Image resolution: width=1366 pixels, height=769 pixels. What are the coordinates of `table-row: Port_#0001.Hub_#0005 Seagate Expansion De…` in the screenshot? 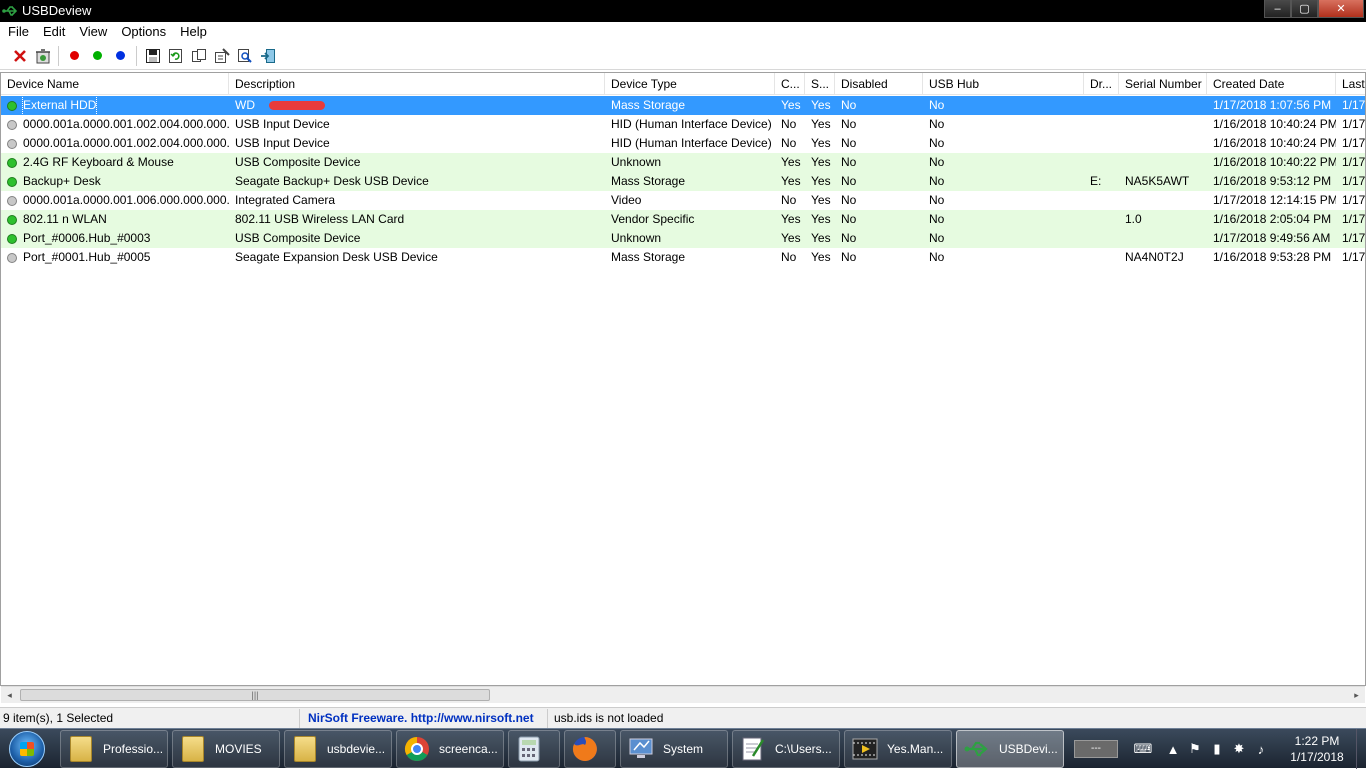 It's located at (683, 257).